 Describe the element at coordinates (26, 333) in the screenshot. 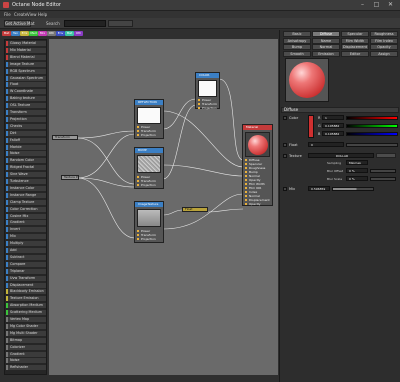

I see `node-type-item: Mg Multi Shader` at that location.